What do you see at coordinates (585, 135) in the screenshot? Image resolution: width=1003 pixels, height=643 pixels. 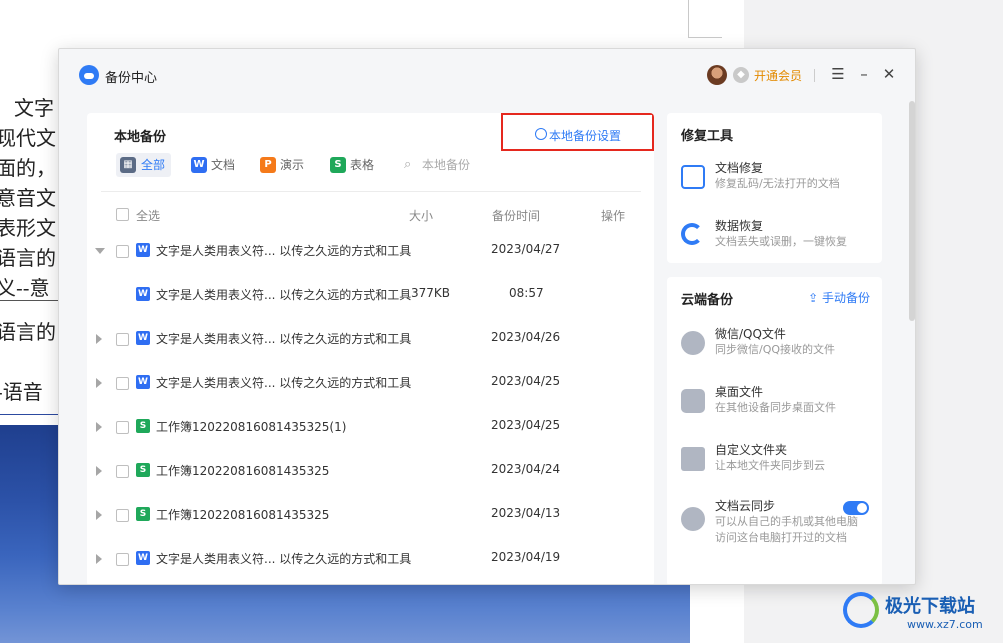 I see `local-backup-settings-link: 本地备份设置` at bounding box center [585, 135].